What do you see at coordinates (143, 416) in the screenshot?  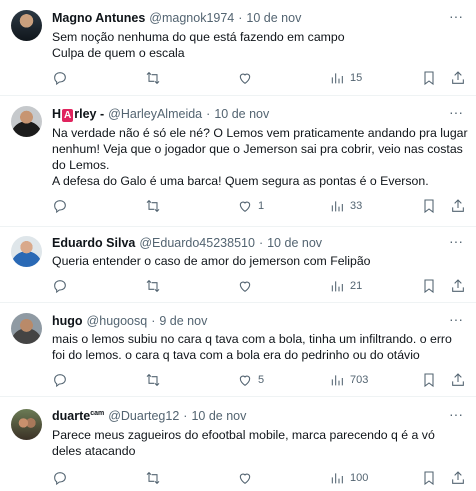 I see `author-handle: @Duarteg12` at bounding box center [143, 416].